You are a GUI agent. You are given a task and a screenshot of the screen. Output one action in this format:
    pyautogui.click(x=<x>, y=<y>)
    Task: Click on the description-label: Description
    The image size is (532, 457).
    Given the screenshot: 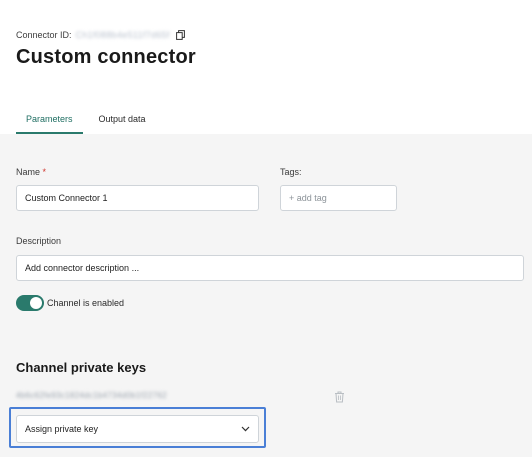 What is the action you would take?
    pyautogui.click(x=39, y=241)
    